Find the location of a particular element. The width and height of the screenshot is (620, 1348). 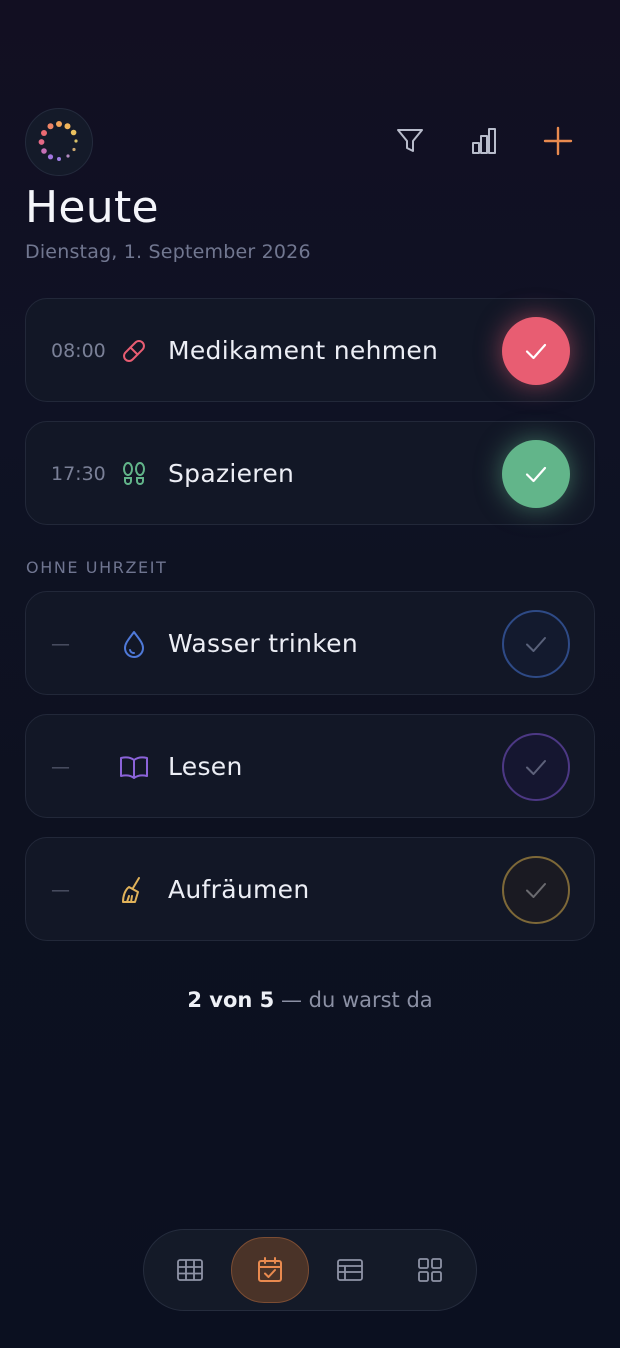

grid-icon is located at coordinates (190, 1270).